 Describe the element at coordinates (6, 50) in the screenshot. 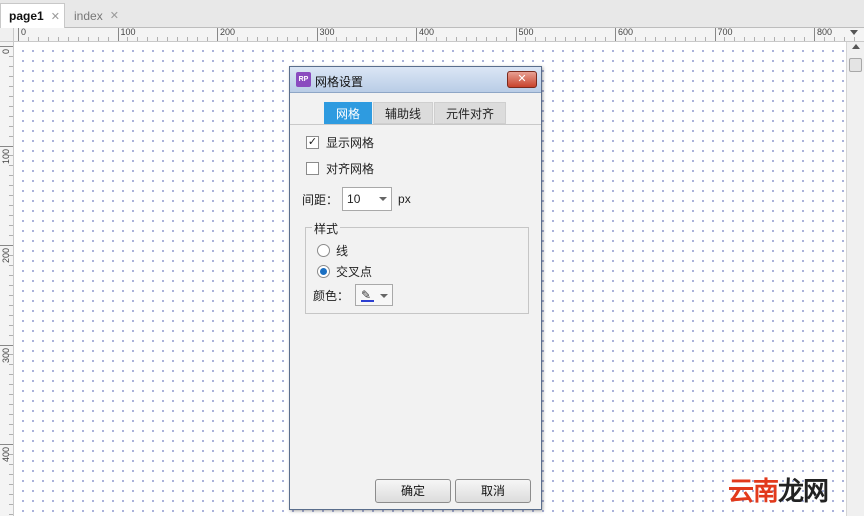

I see `ruler-tick: 0` at that location.